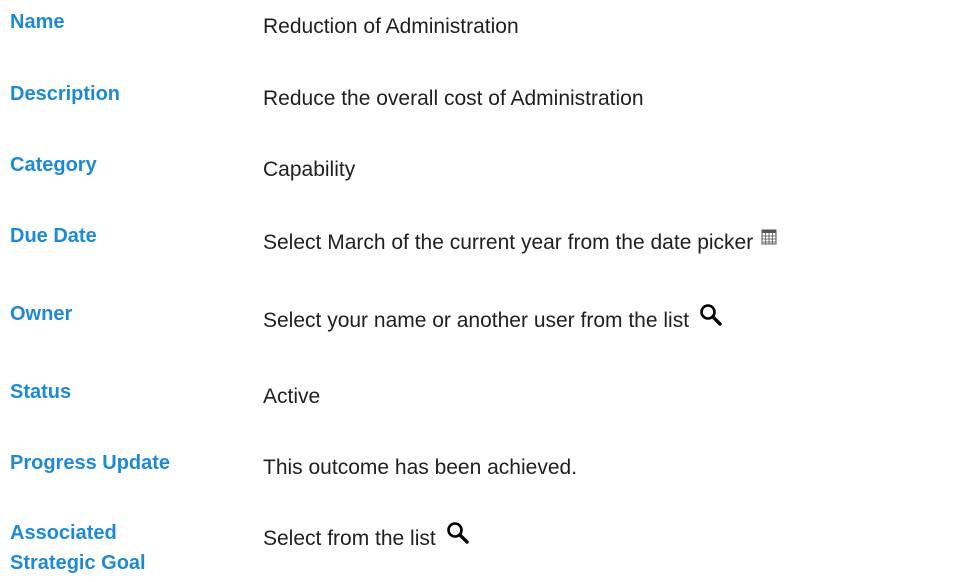 This screenshot has width=955, height=582. I want to click on status-value-text: Active, so click(292, 396).